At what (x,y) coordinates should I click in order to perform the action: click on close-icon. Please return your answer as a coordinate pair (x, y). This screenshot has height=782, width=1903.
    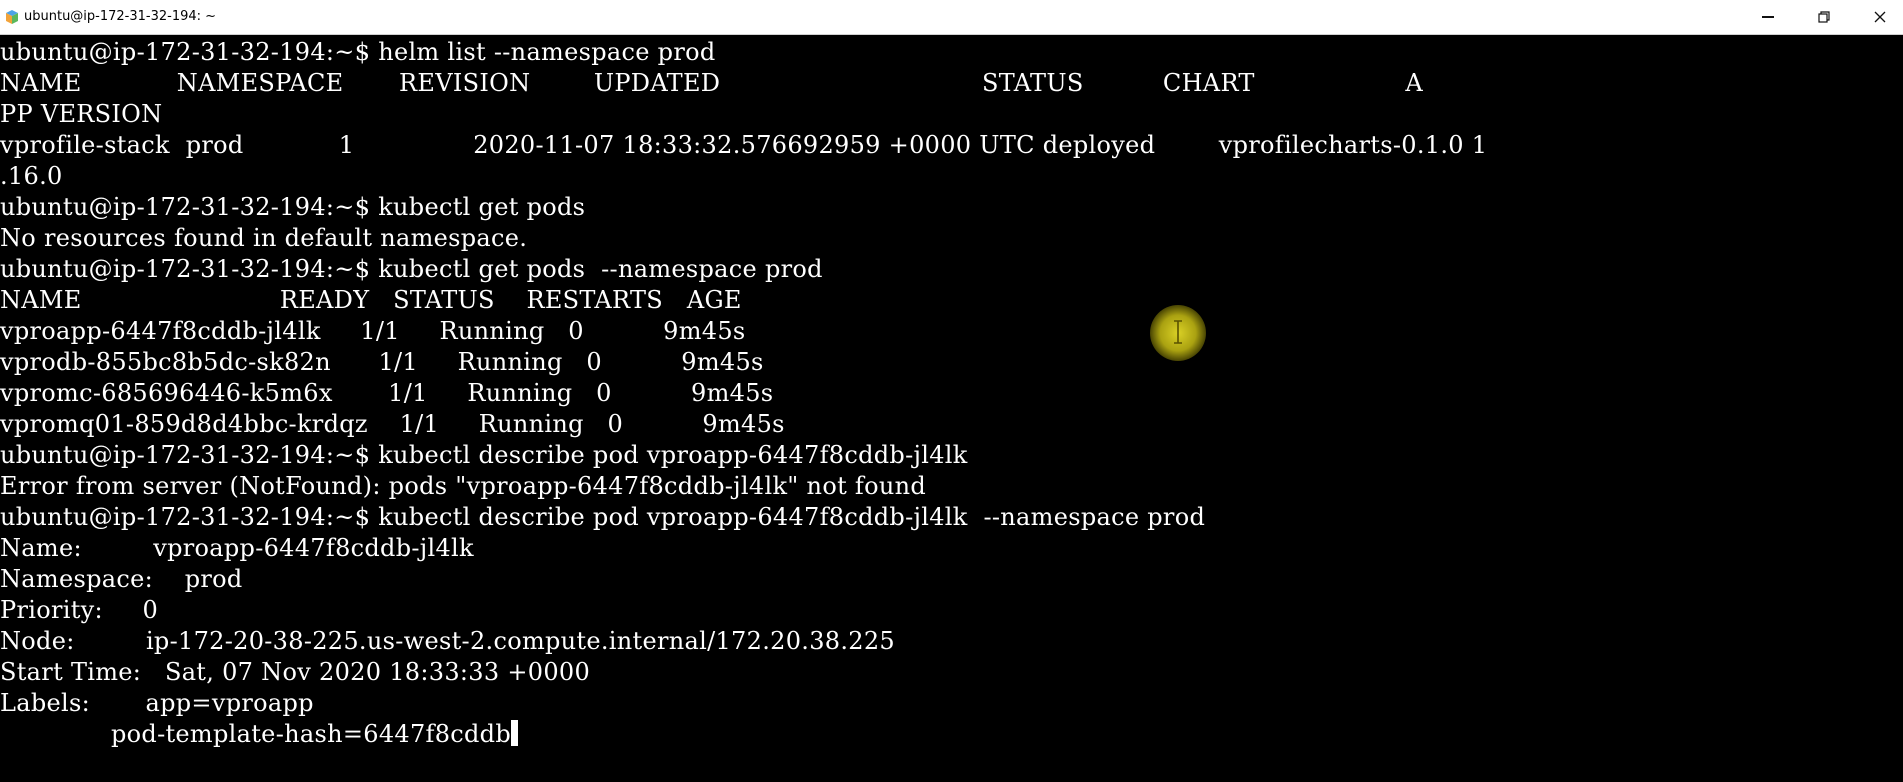
    Looking at the image, I should click on (1880, 17).